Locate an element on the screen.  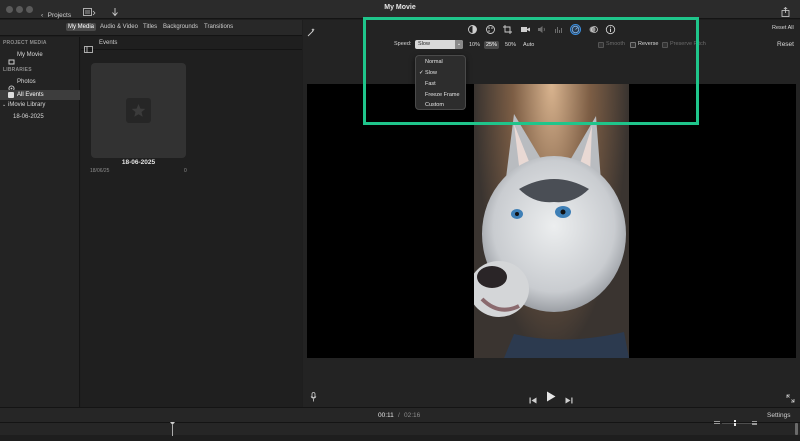
sidebar-item-all-events-row: All Events is located at coordinates (40, 95).